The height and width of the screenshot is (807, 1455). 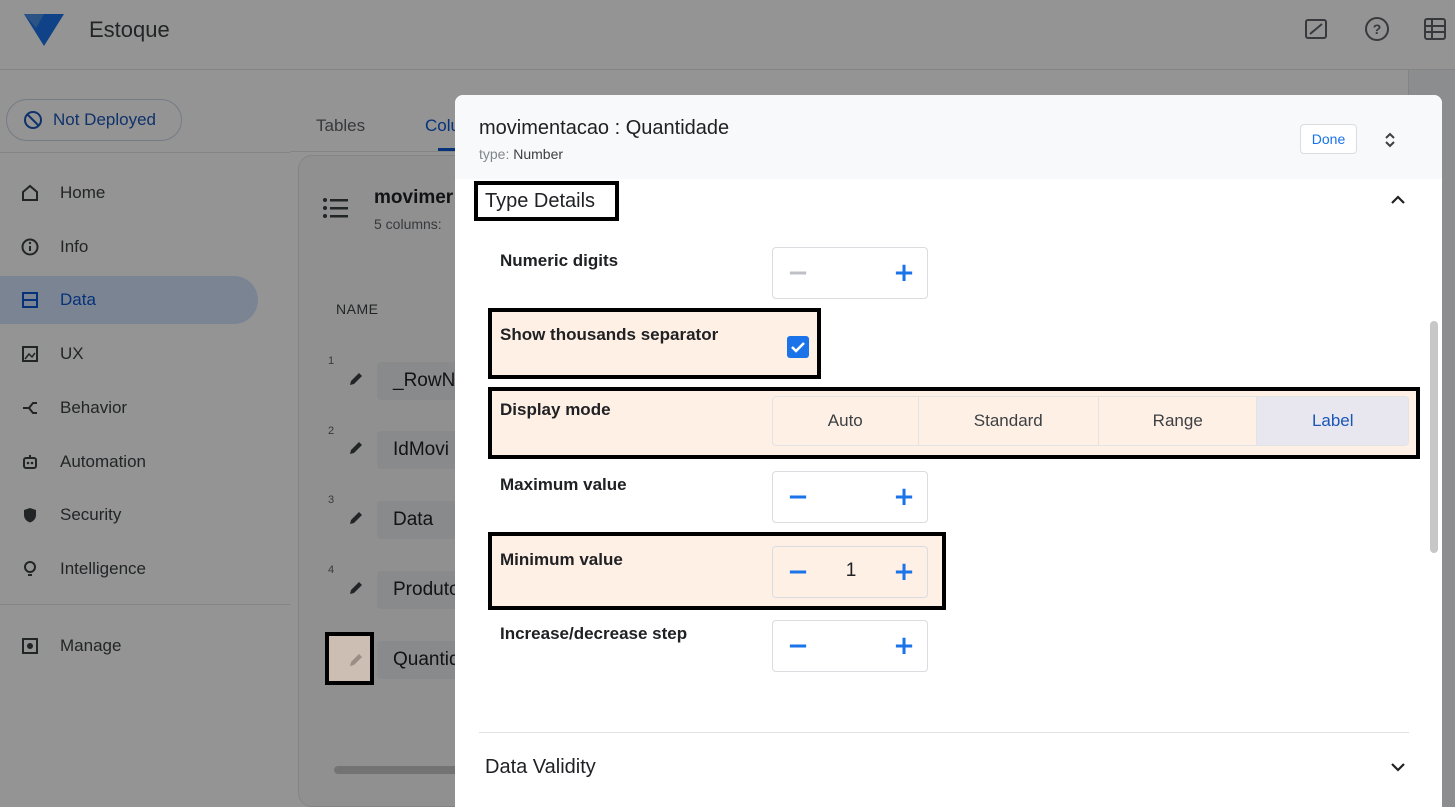 I want to click on chevron-up-icon, so click(x=1398, y=200).